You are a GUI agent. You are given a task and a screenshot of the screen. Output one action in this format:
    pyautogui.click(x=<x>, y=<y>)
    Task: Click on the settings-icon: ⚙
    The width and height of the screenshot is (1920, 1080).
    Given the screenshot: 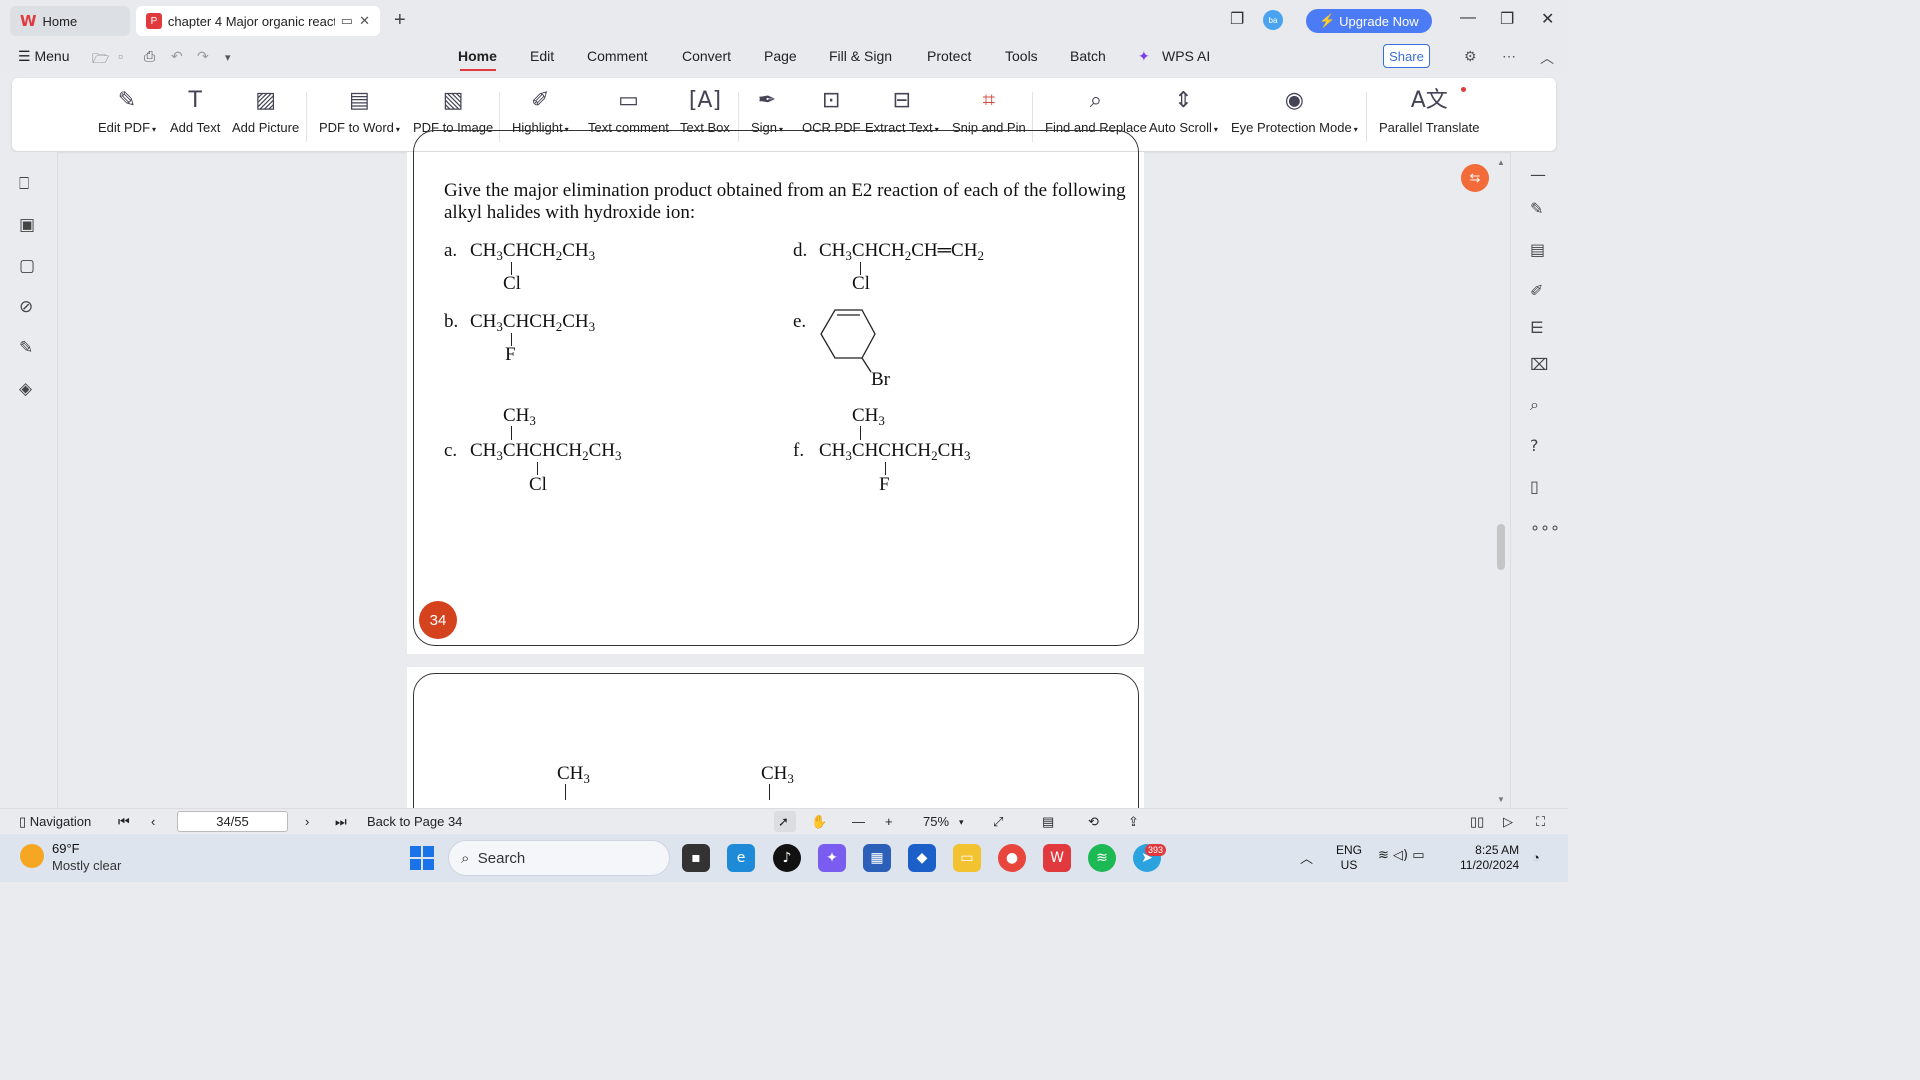 What is the action you would take?
    pyautogui.click(x=1470, y=56)
    